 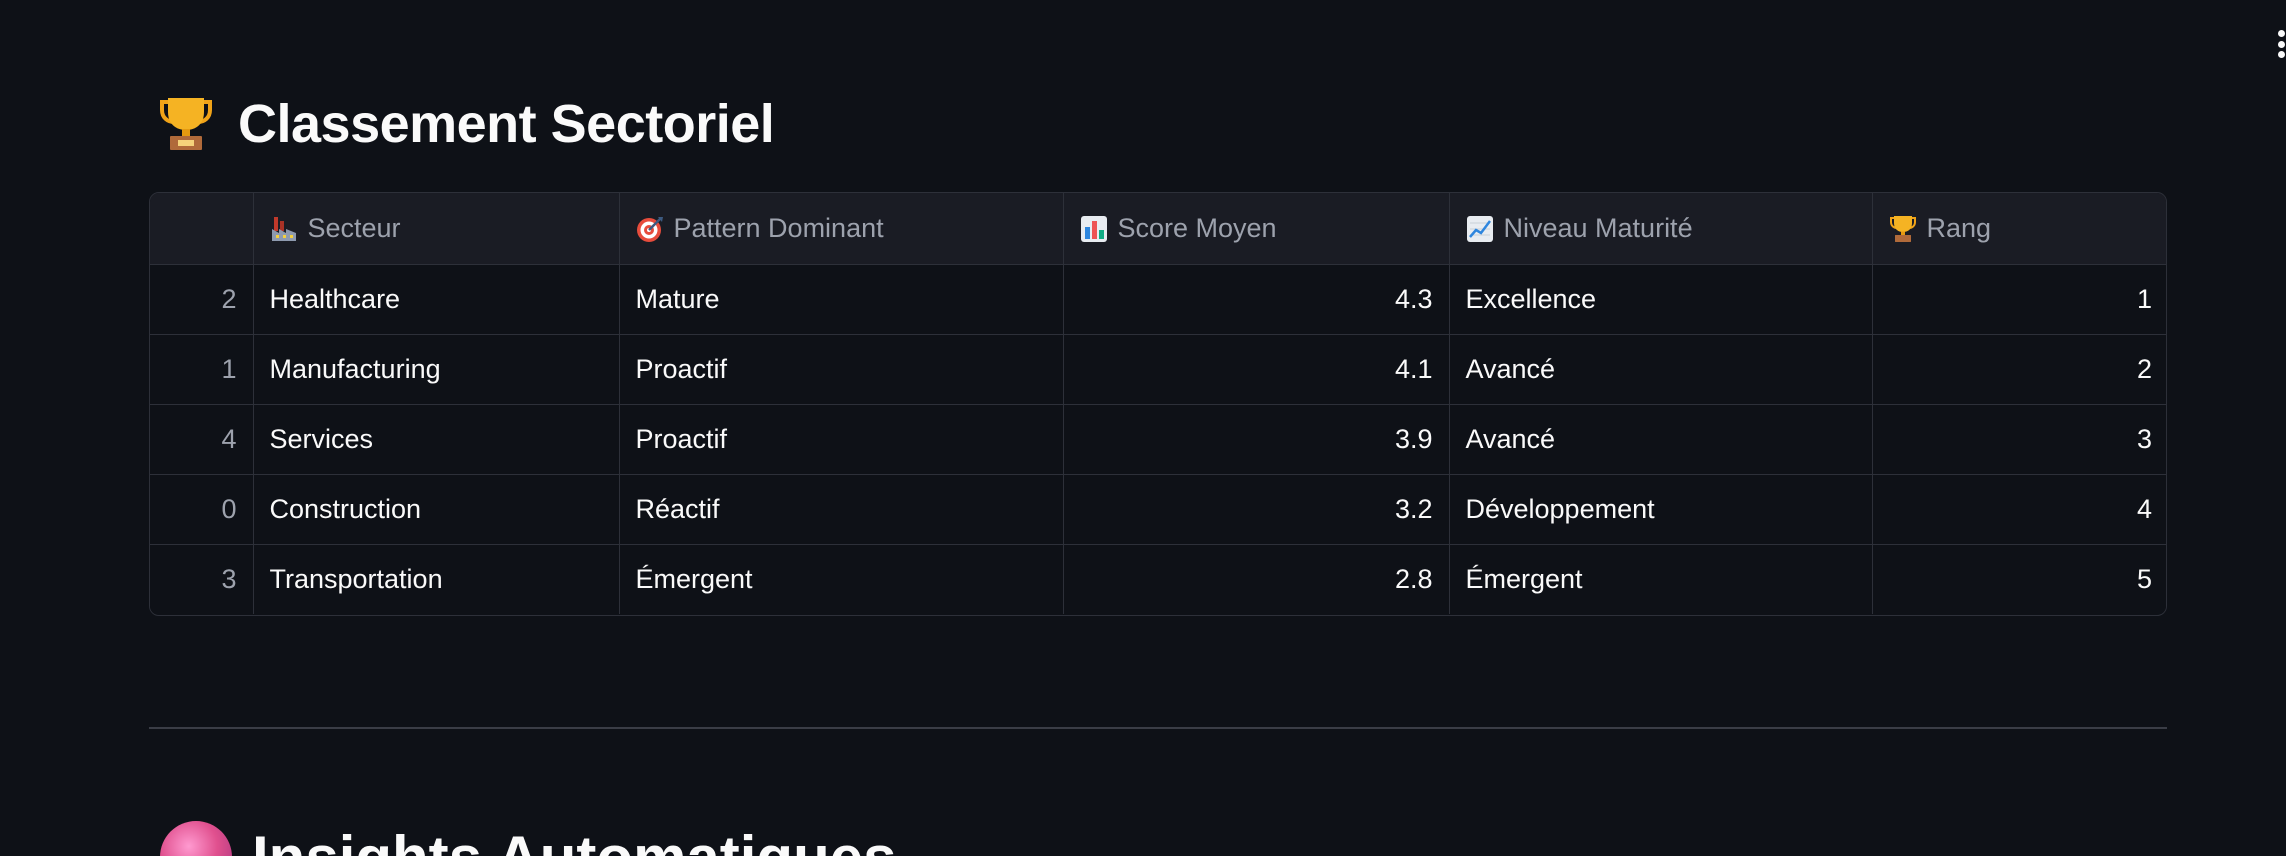 What do you see at coordinates (1598, 228) in the screenshot?
I see `header-label: Niveau Maturité` at bounding box center [1598, 228].